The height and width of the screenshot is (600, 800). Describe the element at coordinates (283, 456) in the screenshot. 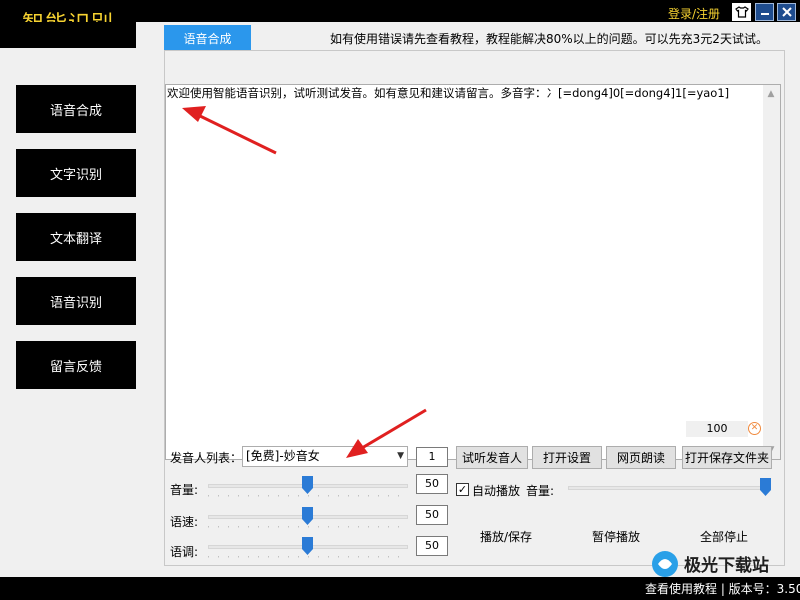

I see `voice-selected: [免费]-妙音女` at that location.